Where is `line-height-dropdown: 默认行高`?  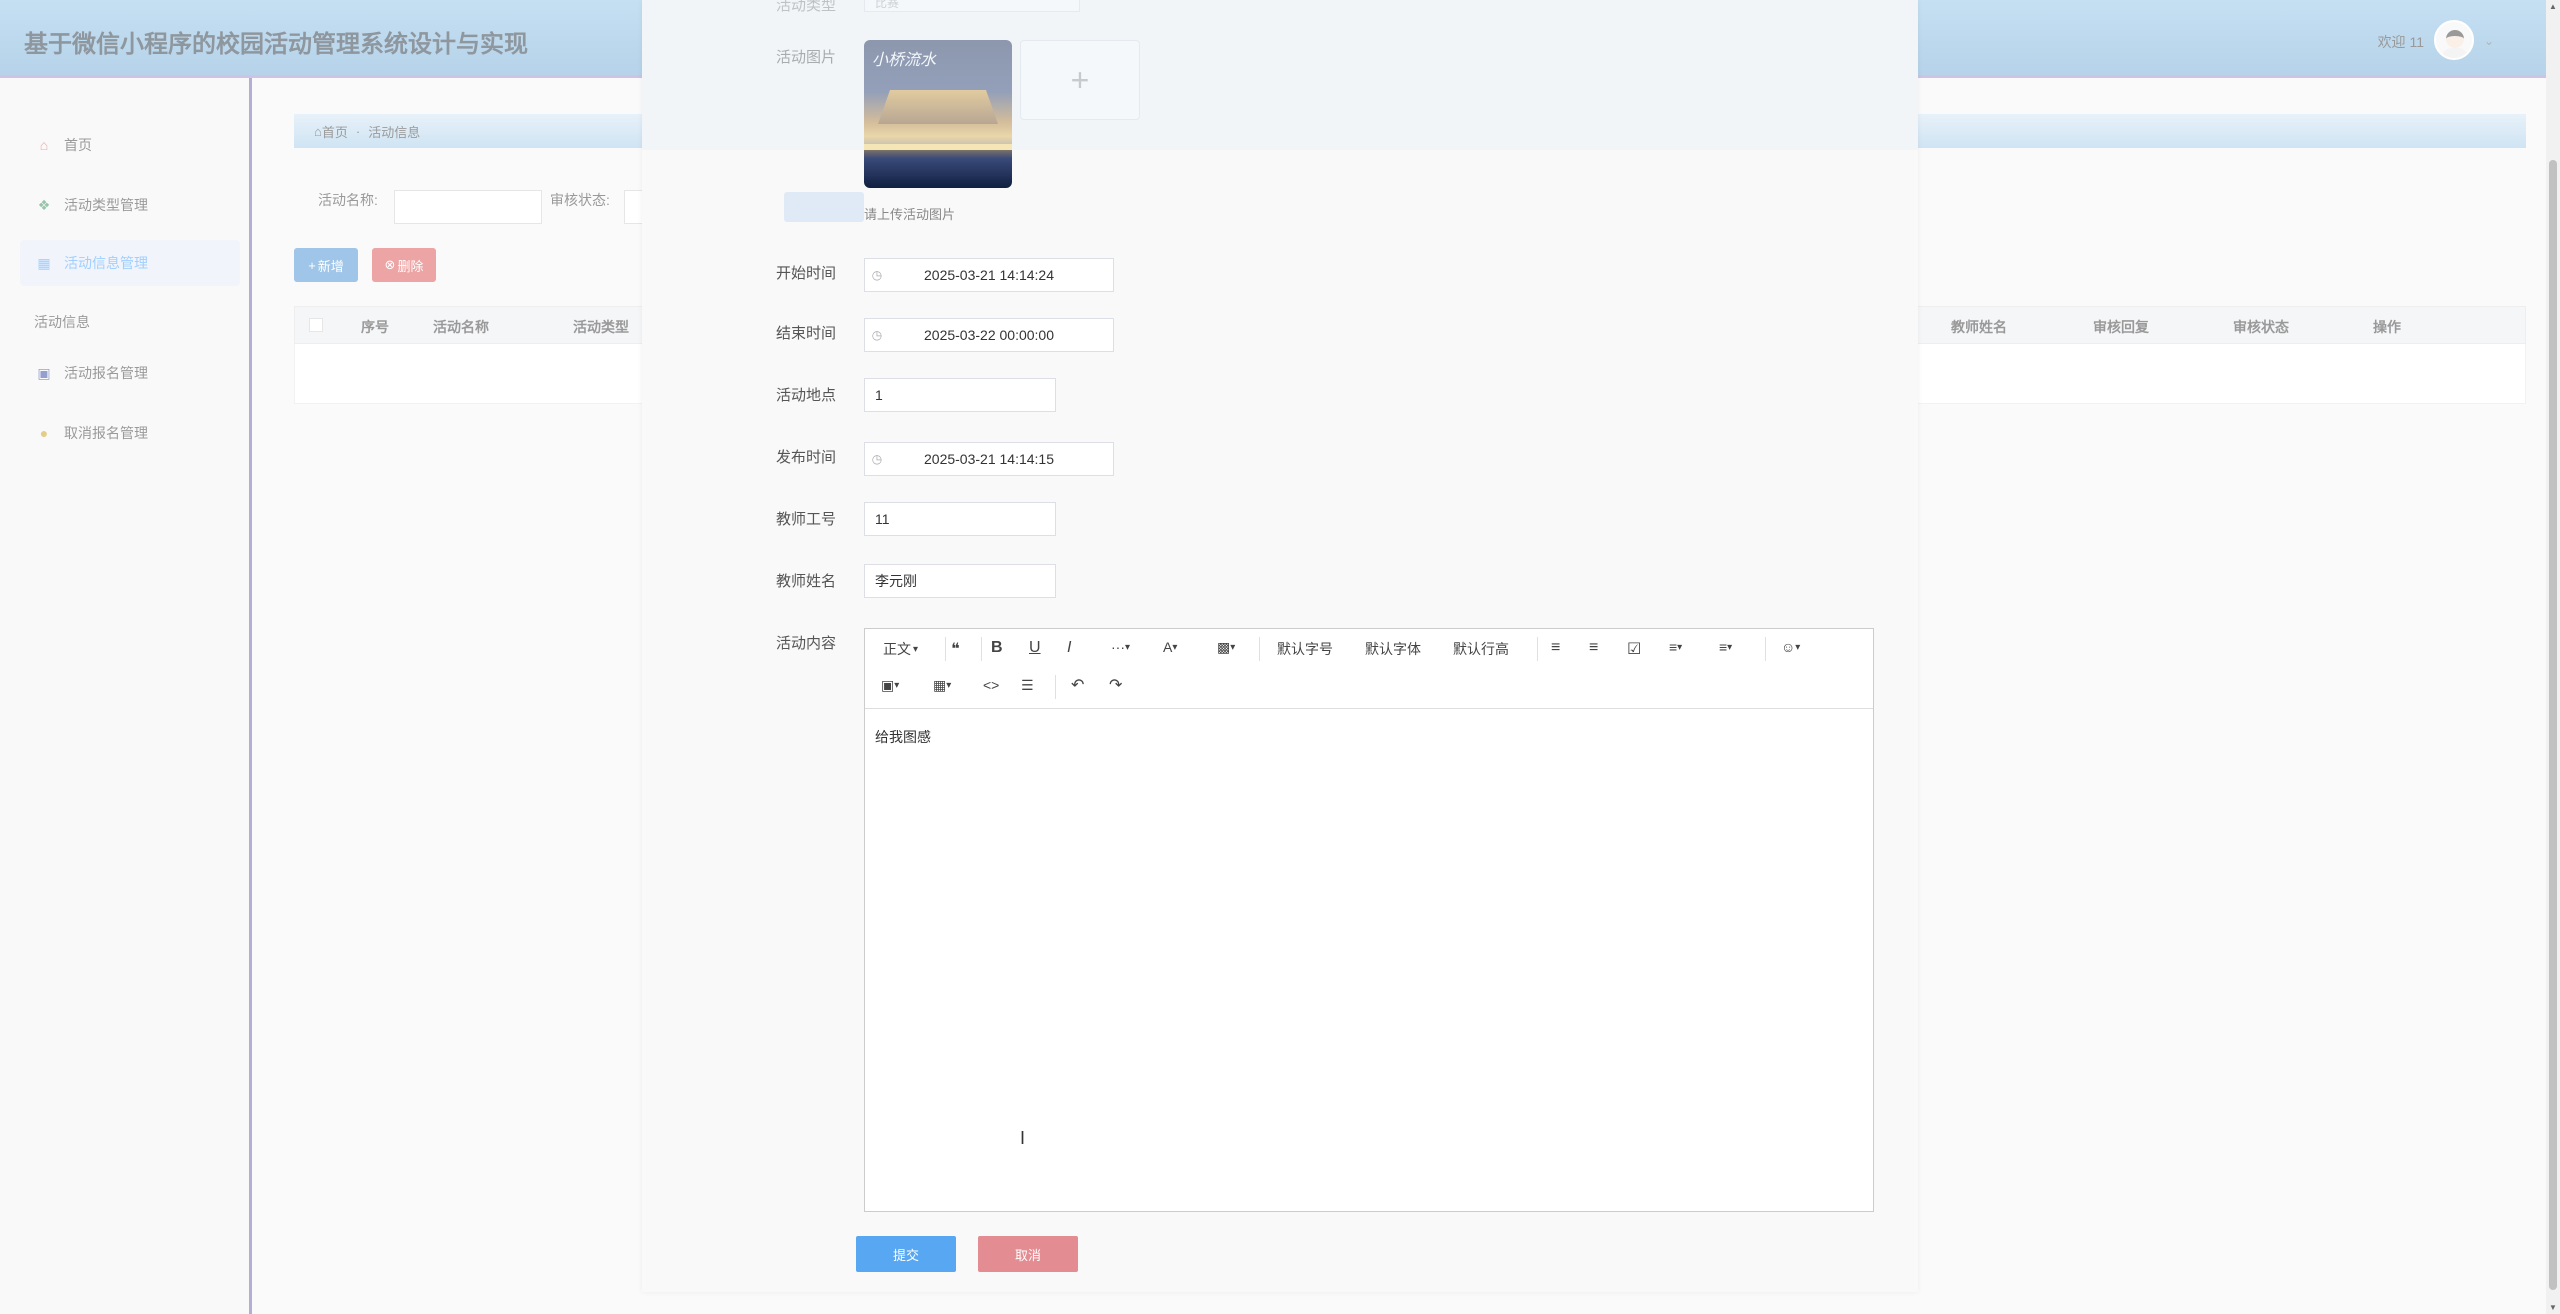 line-height-dropdown: 默认行高 is located at coordinates (1481, 649).